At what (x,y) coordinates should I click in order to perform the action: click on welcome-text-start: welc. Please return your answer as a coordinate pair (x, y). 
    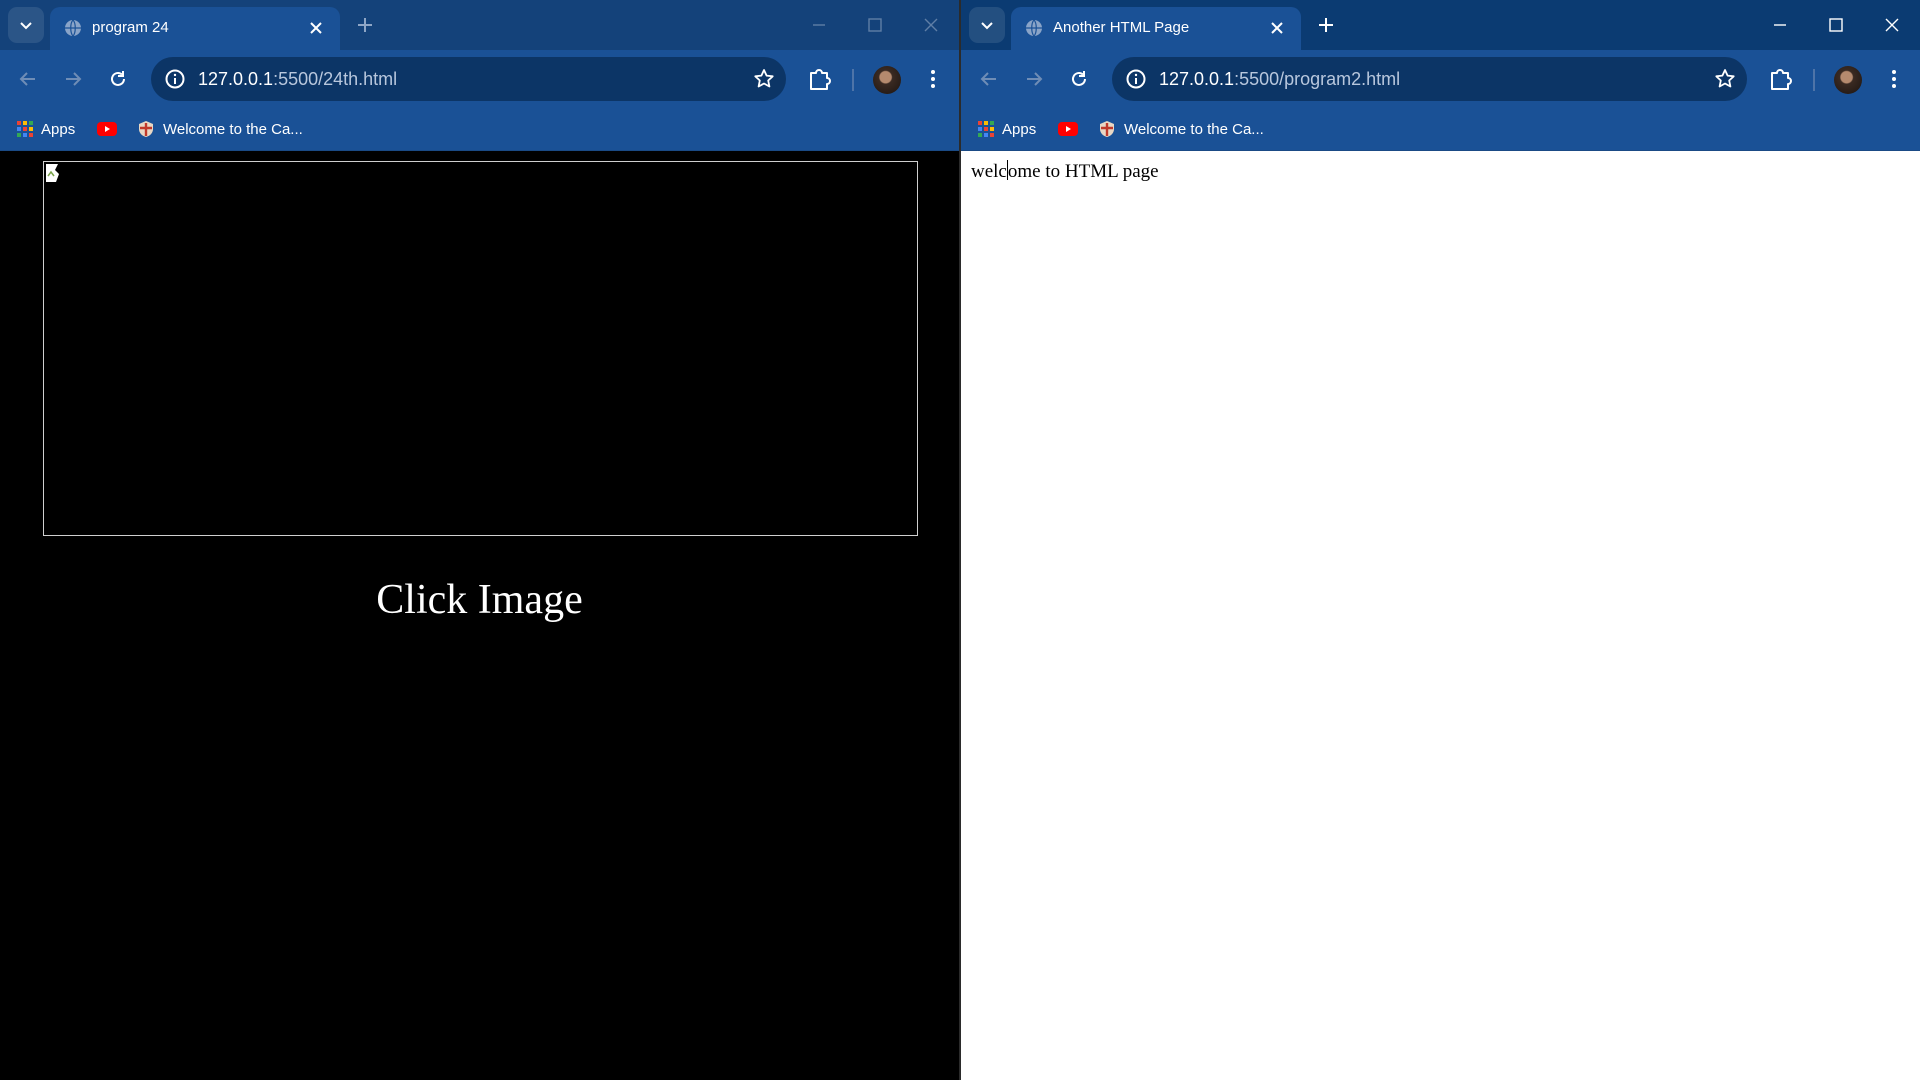
    Looking at the image, I should click on (989, 171).